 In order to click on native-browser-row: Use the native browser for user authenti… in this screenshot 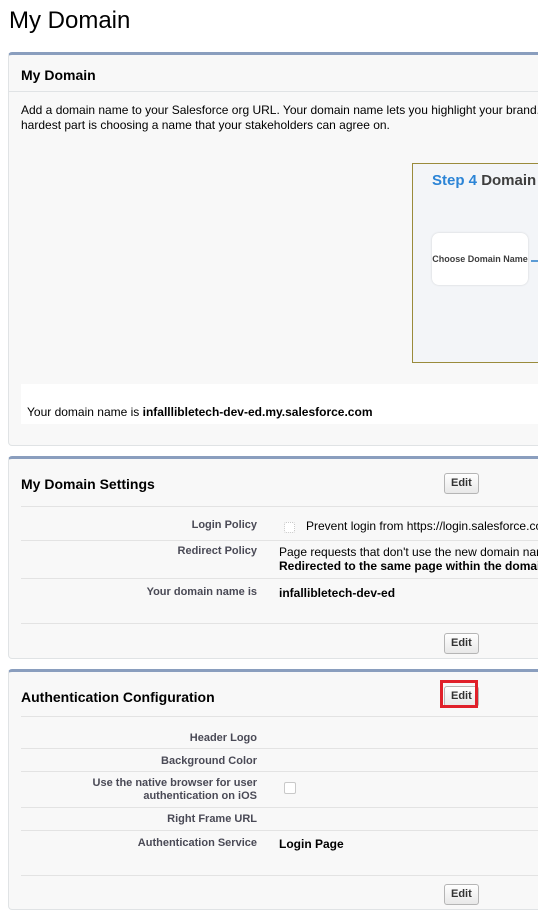, I will do `click(279, 790)`.